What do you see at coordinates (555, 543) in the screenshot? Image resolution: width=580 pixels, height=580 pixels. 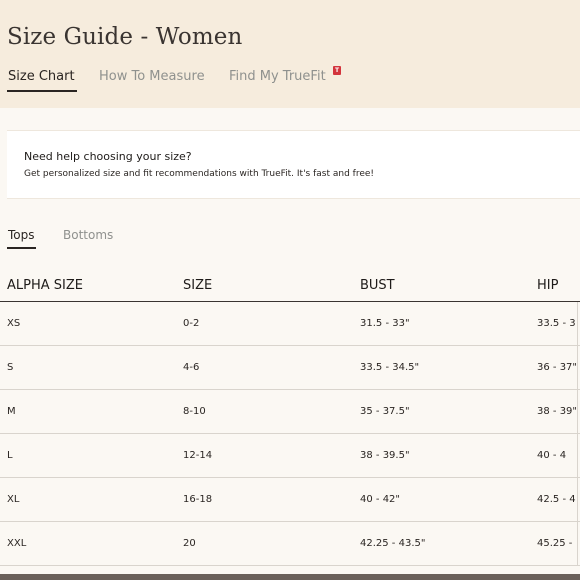 I see `cell-hip: 45.25 -` at bounding box center [555, 543].